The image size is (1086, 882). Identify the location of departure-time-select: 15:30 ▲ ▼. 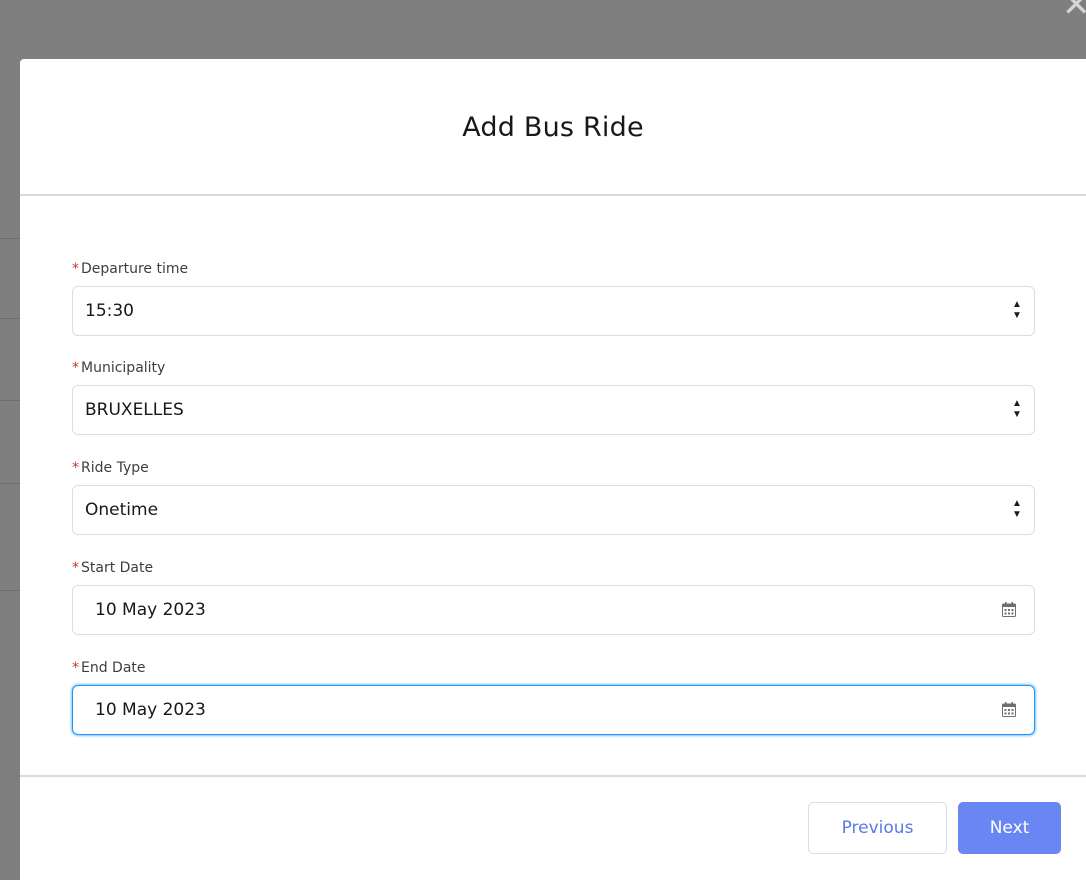
(553, 311).